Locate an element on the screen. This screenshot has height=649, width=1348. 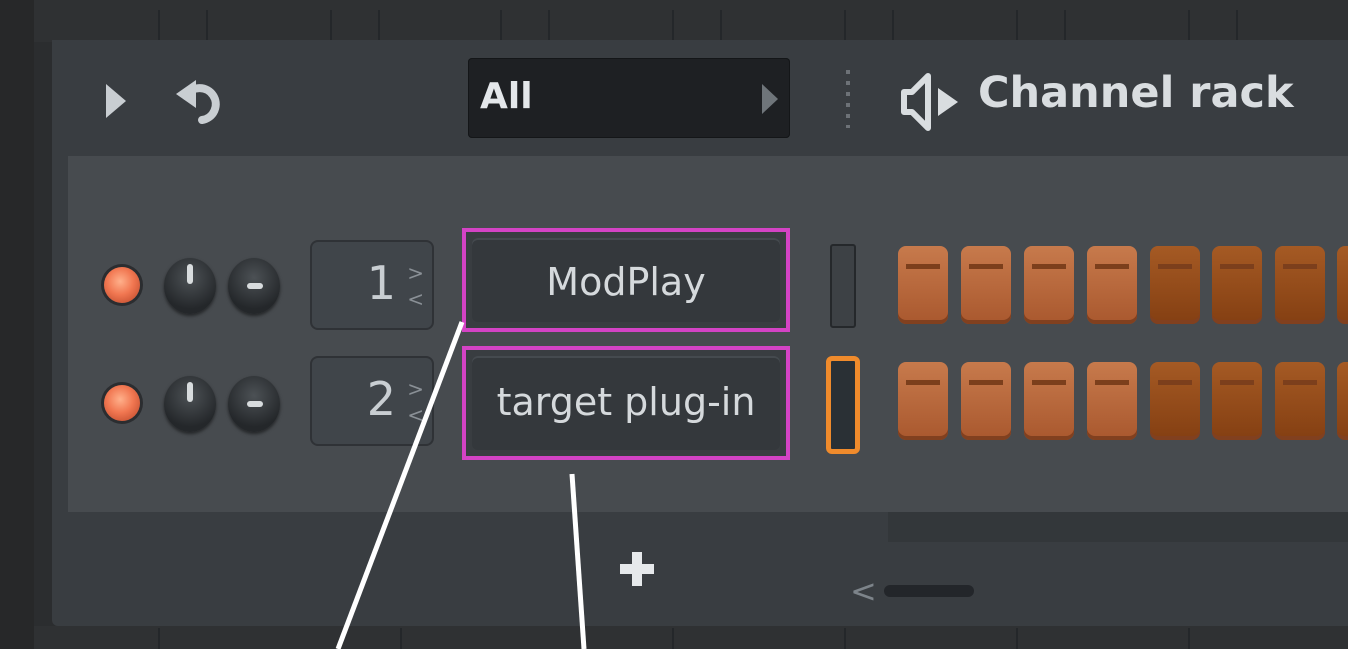
channel-select-indicator is located at coordinates (843, 286).